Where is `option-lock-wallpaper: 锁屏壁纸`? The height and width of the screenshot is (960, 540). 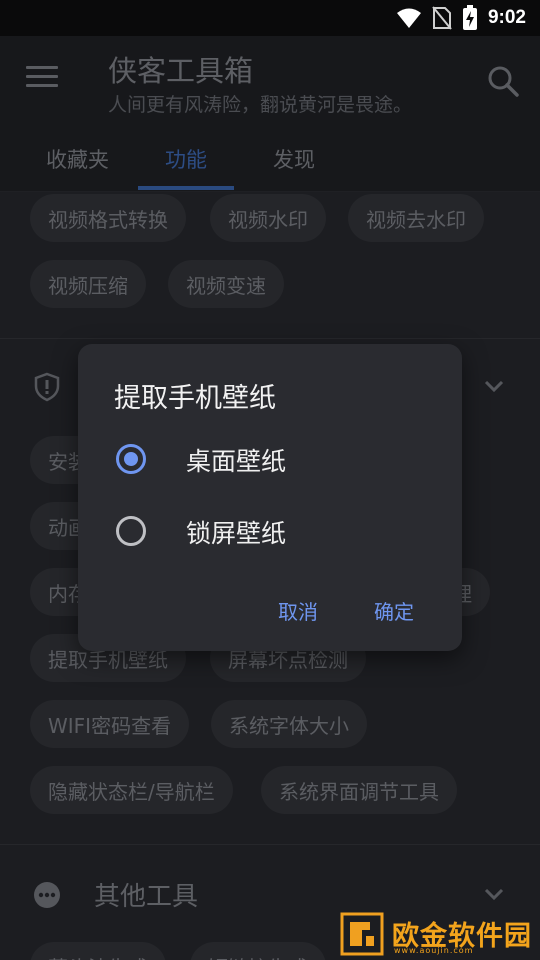 option-lock-wallpaper: 锁屏壁纸 is located at coordinates (270, 532).